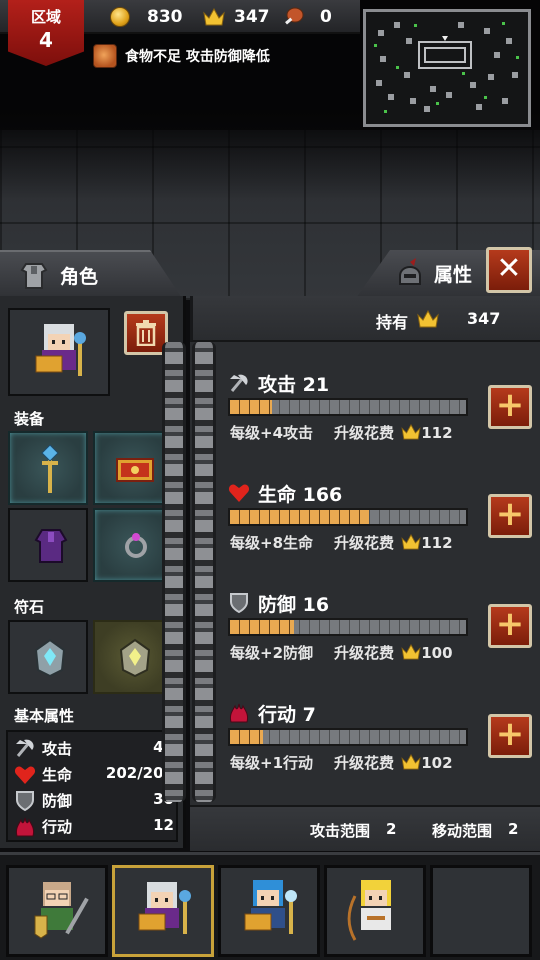 The width and height of the screenshot is (540, 960). Describe the element at coordinates (94, 826) in the screenshot. I see `basic-stat-action: 行动 12` at that location.